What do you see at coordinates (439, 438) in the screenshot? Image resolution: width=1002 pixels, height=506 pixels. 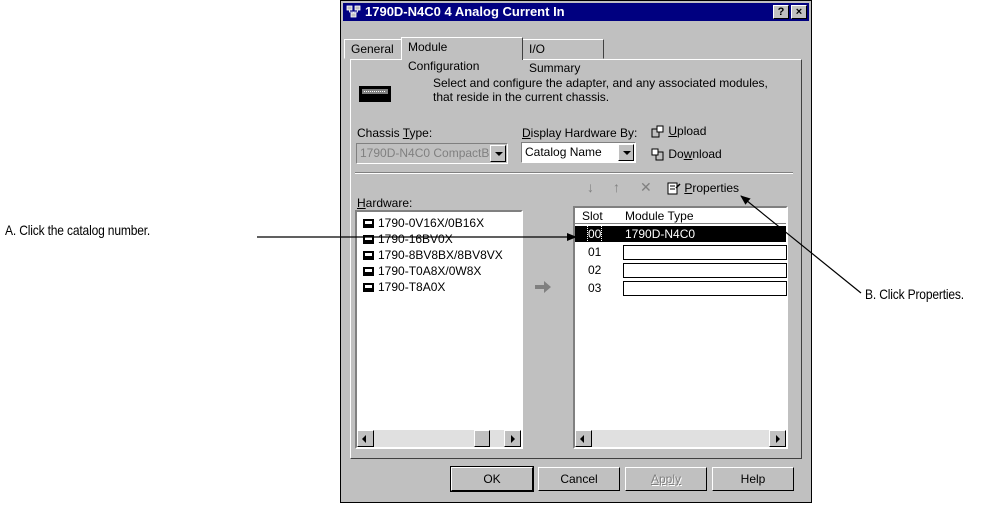 I see `hardware-scrollbar` at bounding box center [439, 438].